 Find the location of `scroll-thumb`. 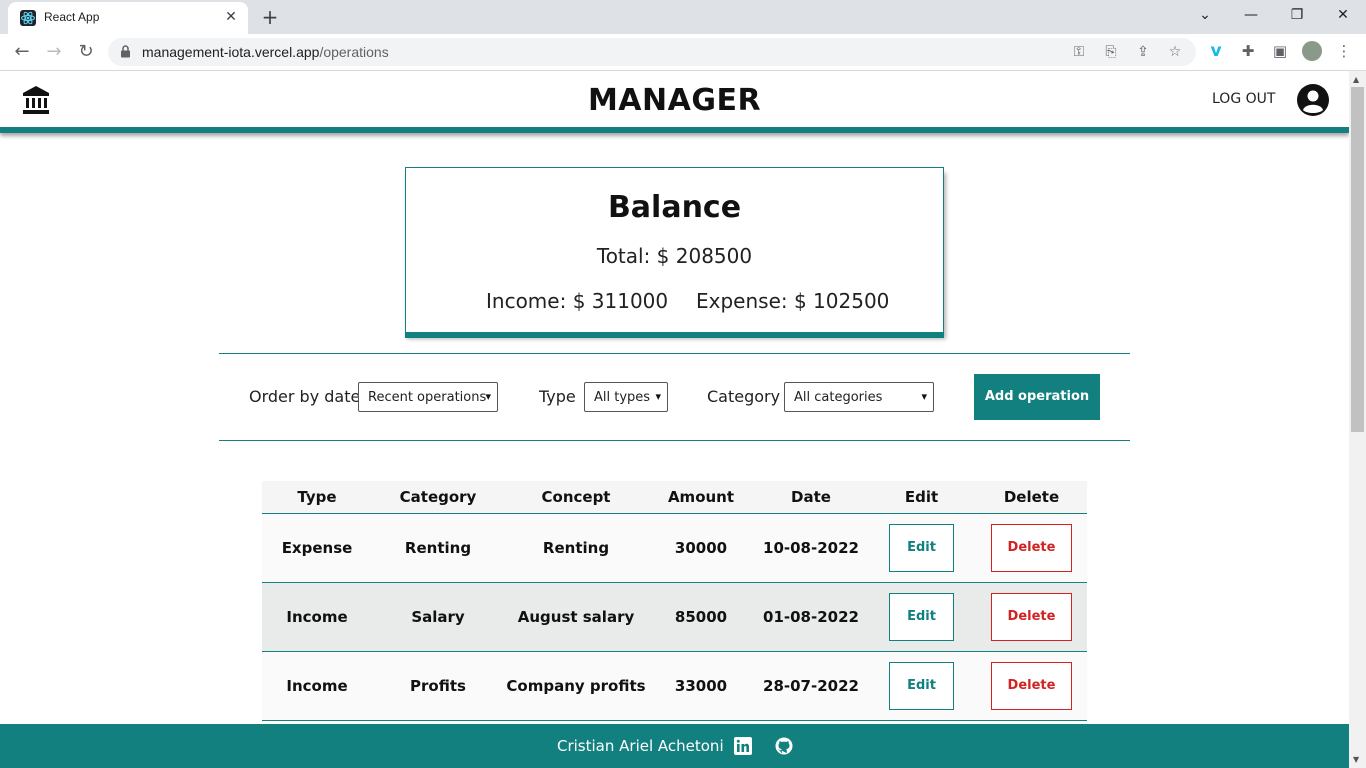

scroll-thumb is located at coordinates (1357, 259).